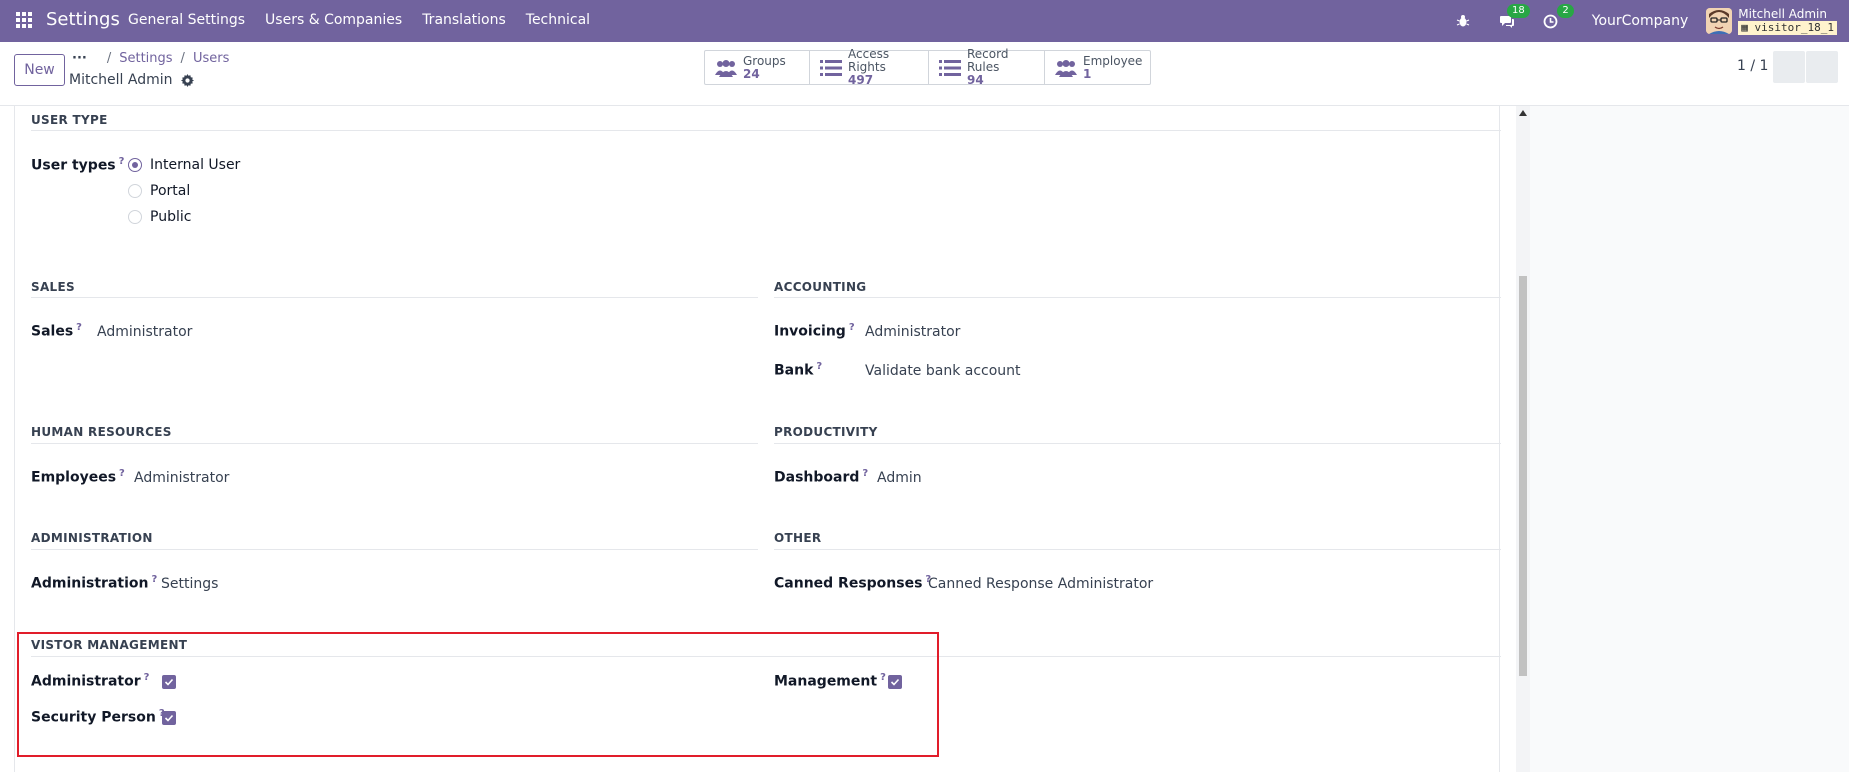 The image size is (1849, 772). I want to click on section-title-visitor-management: VISTOR MANAGEMENT, so click(109, 645).